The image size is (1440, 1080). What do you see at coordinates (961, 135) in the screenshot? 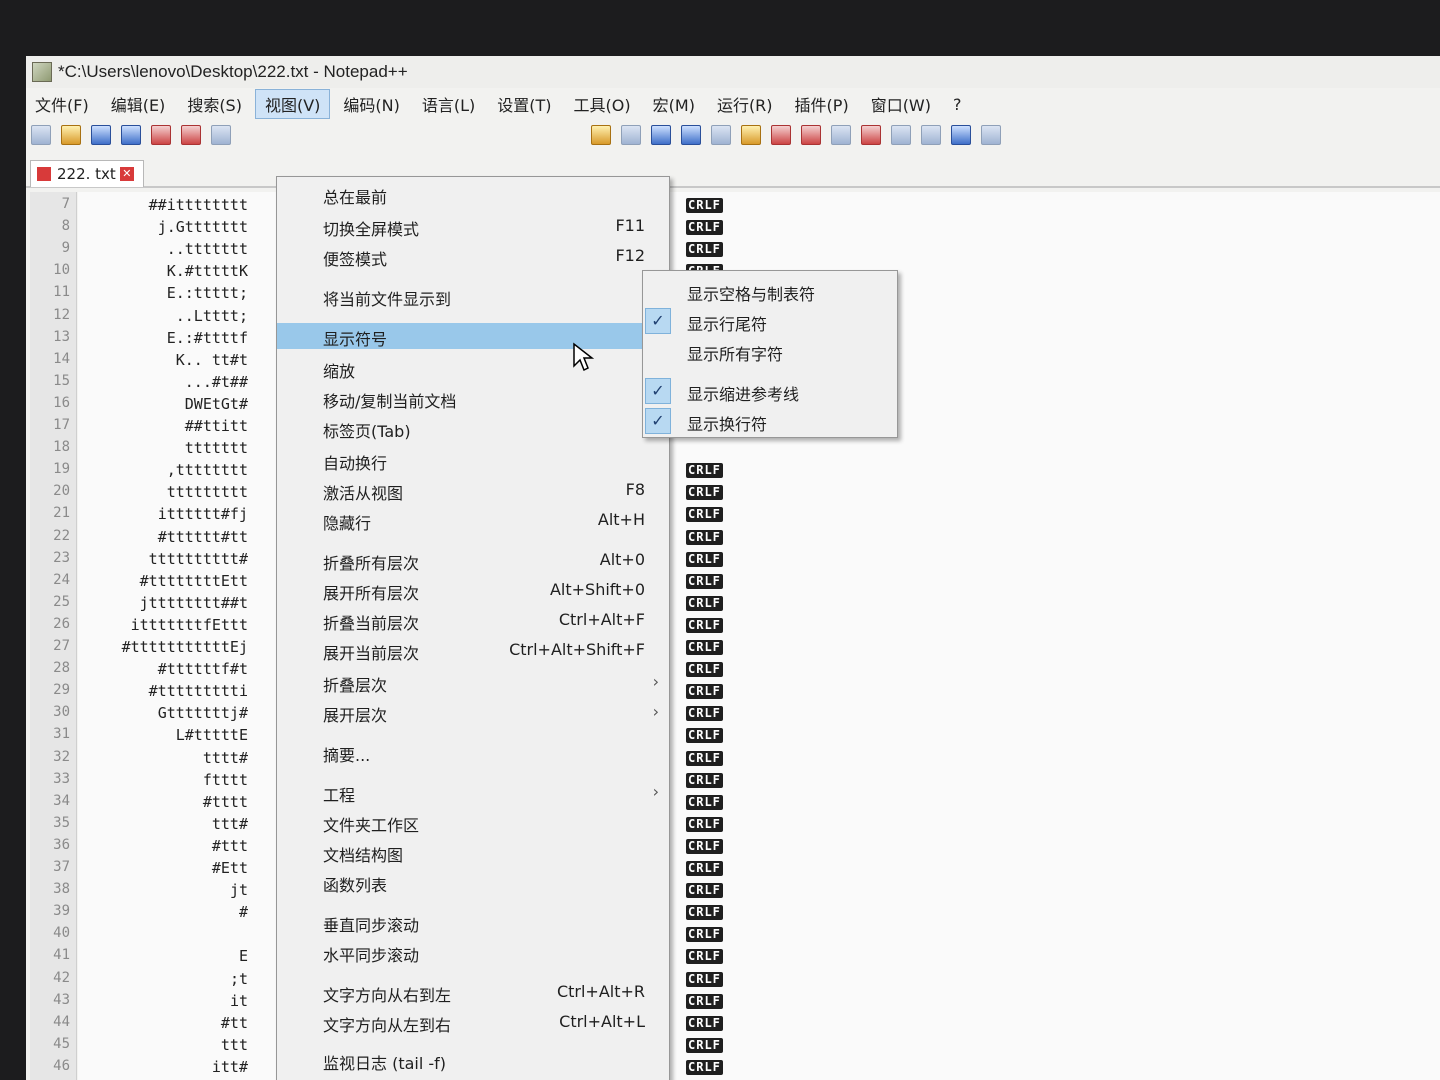
I see `run-macro-multiple-icon` at bounding box center [961, 135].